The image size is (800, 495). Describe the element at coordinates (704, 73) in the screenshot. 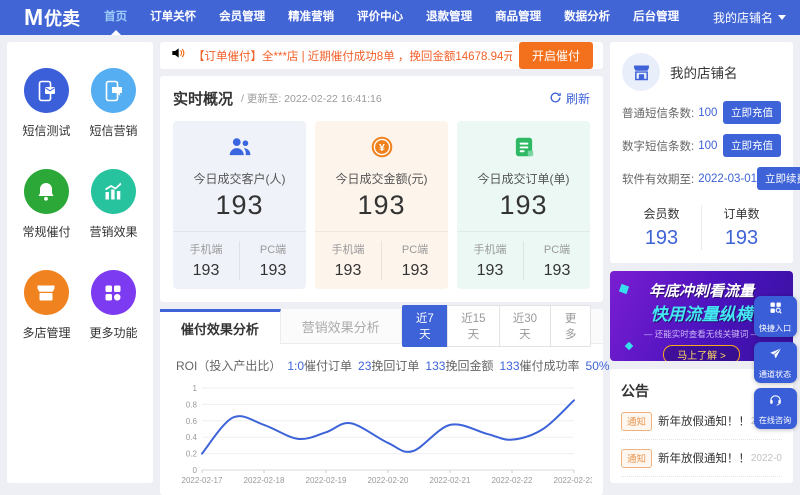

I see `shop-name: 我的店铺名` at that location.